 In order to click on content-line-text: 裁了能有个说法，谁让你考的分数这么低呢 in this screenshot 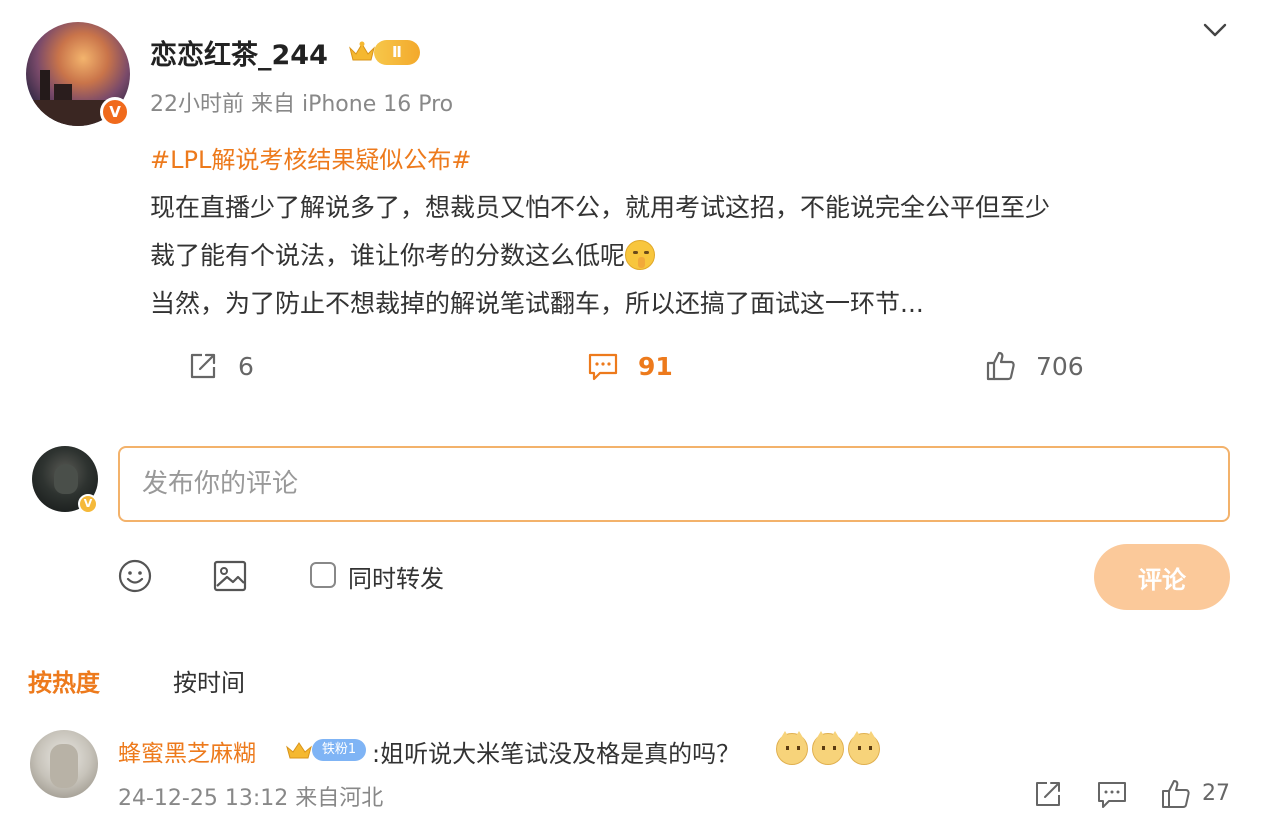, I will do `click(388, 255)`.